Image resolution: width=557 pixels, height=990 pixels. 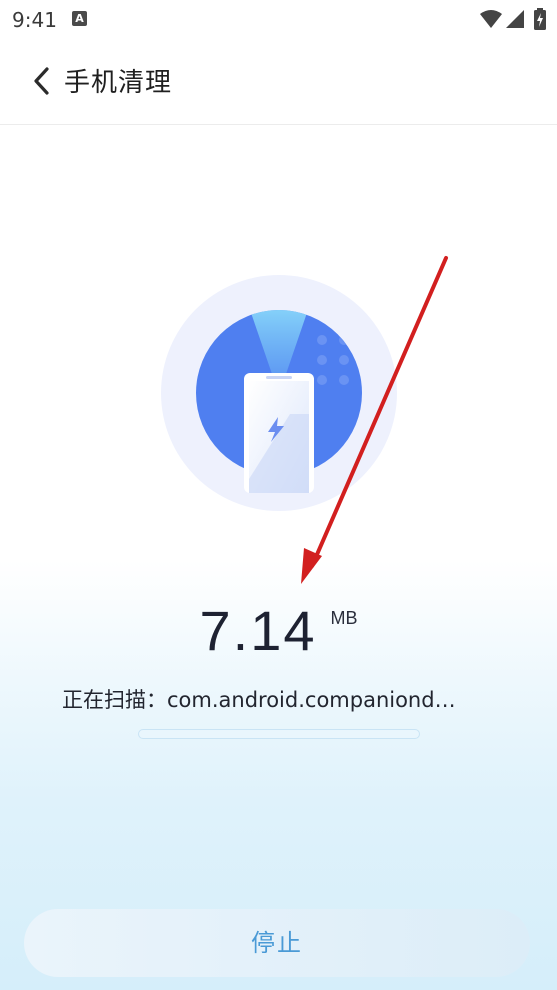 I want to click on stop-button: 停止, so click(x=277, y=943).